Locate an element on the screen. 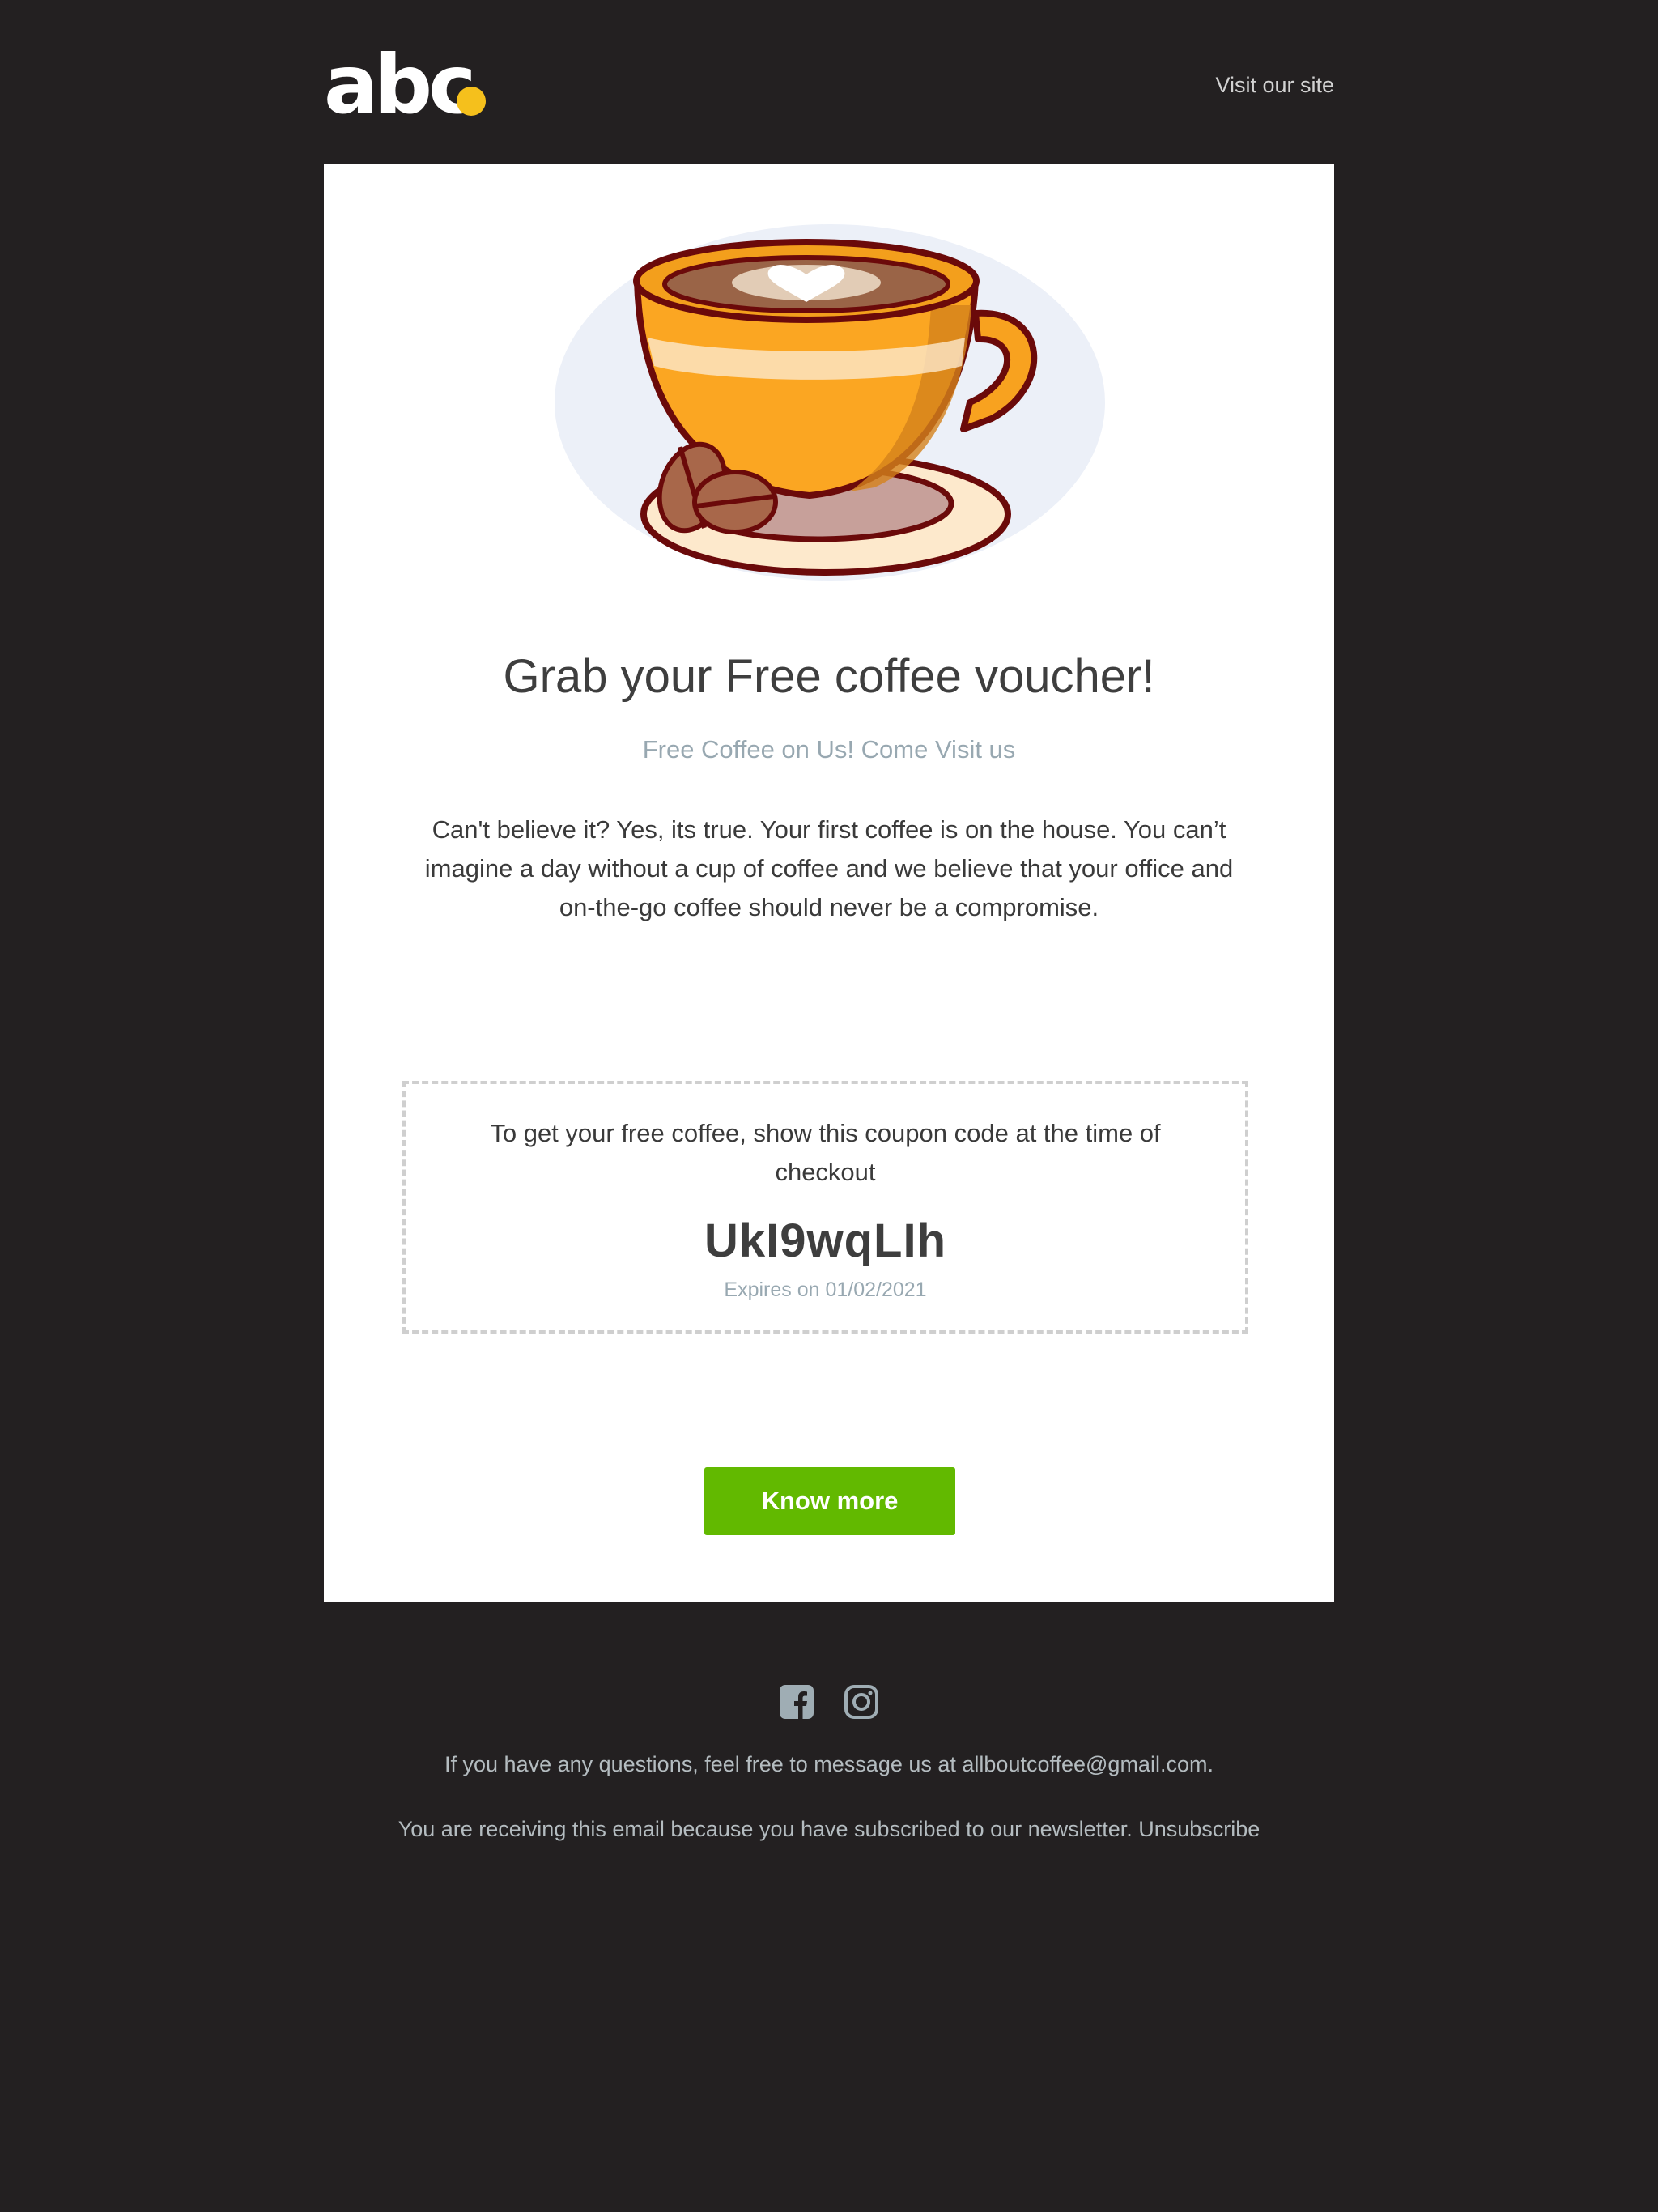  instagram-icon is located at coordinates (861, 1702).